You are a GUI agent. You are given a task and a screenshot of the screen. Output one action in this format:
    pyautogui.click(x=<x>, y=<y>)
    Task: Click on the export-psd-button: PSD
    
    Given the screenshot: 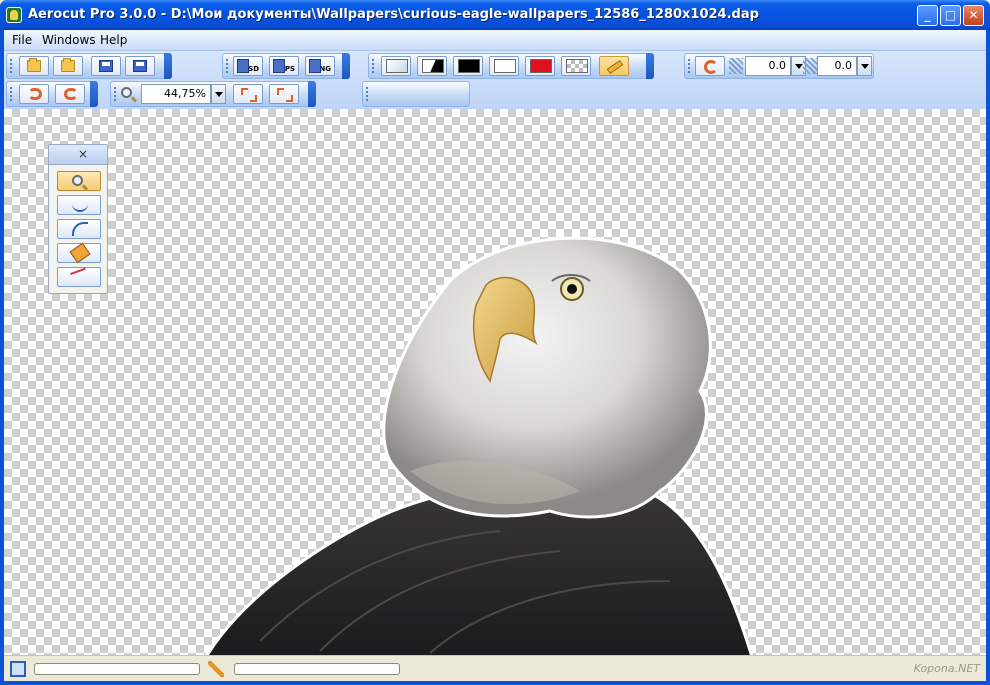 What is the action you would take?
    pyautogui.click(x=248, y=66)
    